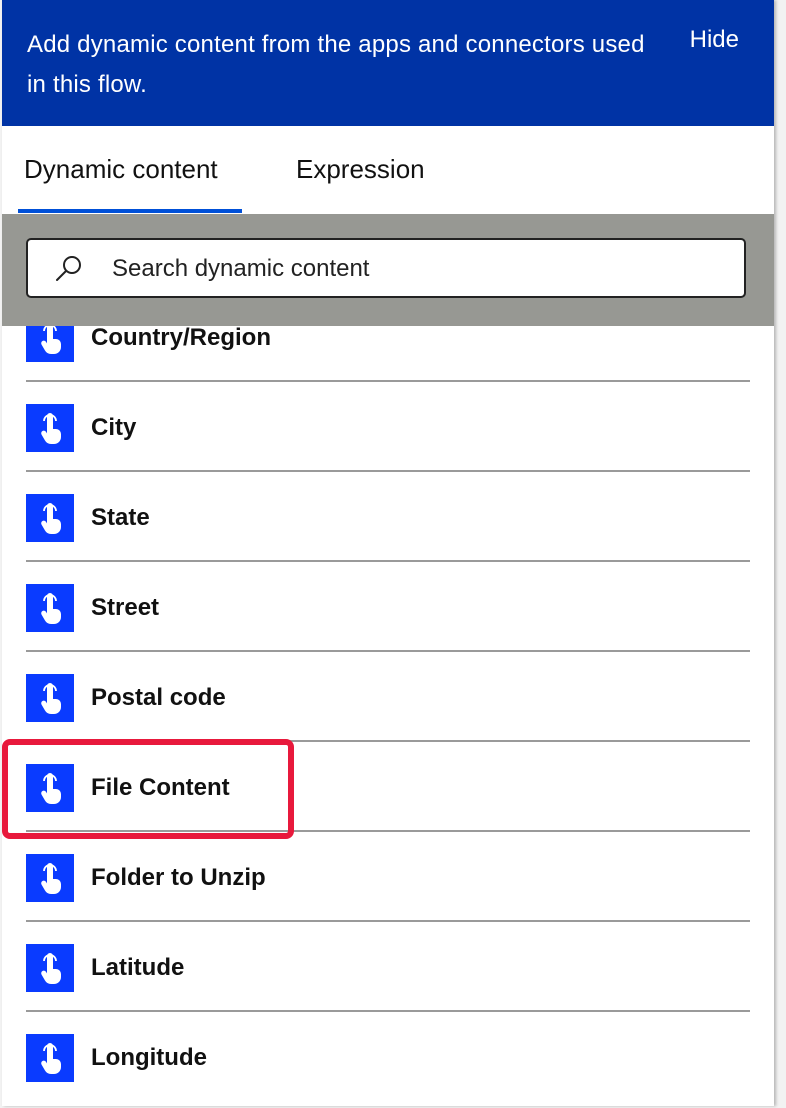 This screenshot has height=1108, width=786. What do you see at coordinates (121, 169) in the screenshot?
I see `tab-dynamic-content: Dynamic content` at bounding box center [121, 169].